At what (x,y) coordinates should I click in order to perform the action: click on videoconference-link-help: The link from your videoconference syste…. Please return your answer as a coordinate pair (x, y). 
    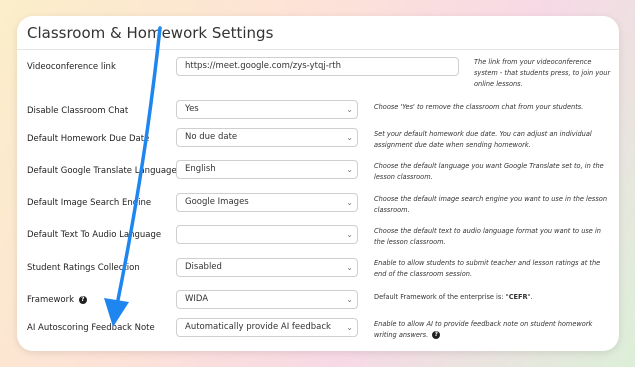
    Looking at the image, I should click on (542, 73).